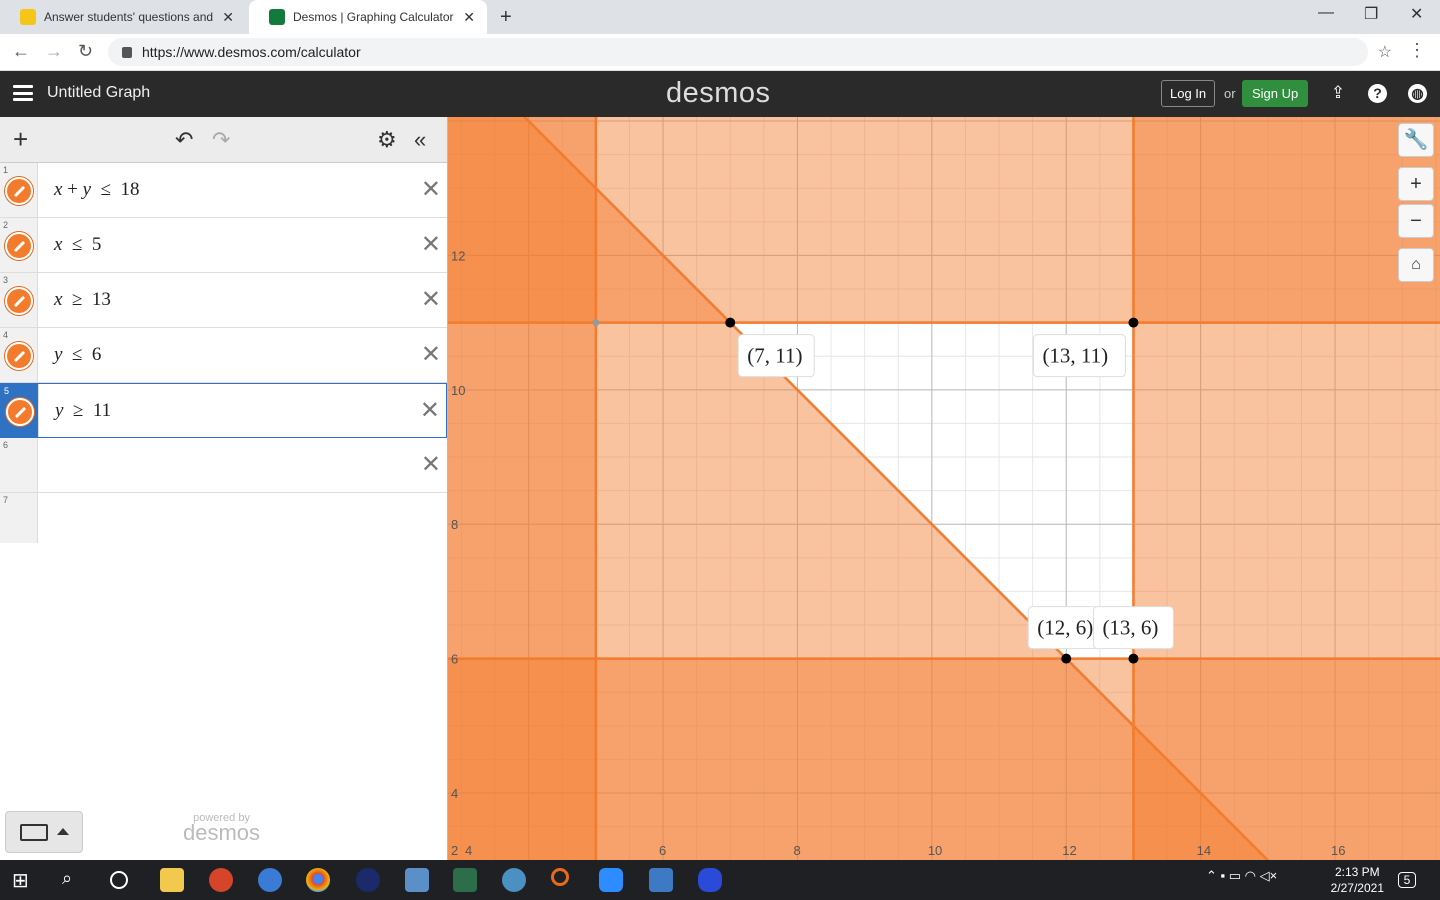 Image resolution: width=1440 pixels, height=900 pixels. What do you see at coordinates (560, 877) in the screenshot?
I see `app-icon-search-orange` at bounding box center [560, 877].